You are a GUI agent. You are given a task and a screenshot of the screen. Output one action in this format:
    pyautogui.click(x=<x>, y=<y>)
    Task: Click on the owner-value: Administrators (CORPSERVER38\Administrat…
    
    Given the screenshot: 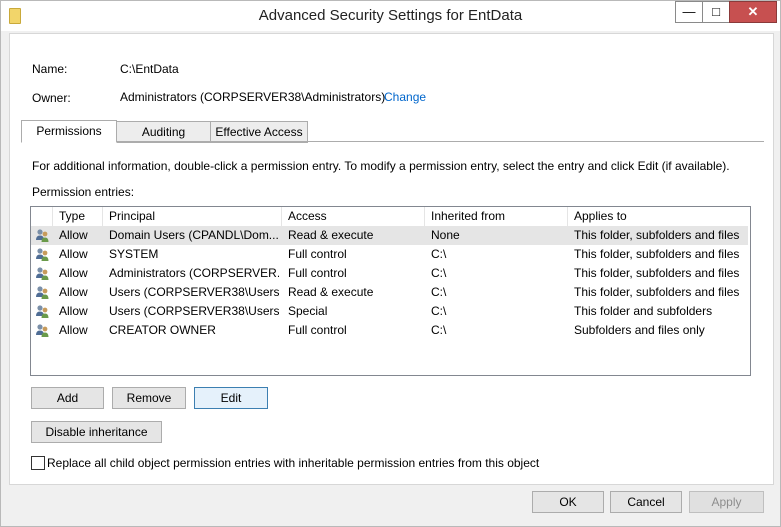 What is the action you would take?
    pyautogui.click(x=253, y=97)
    